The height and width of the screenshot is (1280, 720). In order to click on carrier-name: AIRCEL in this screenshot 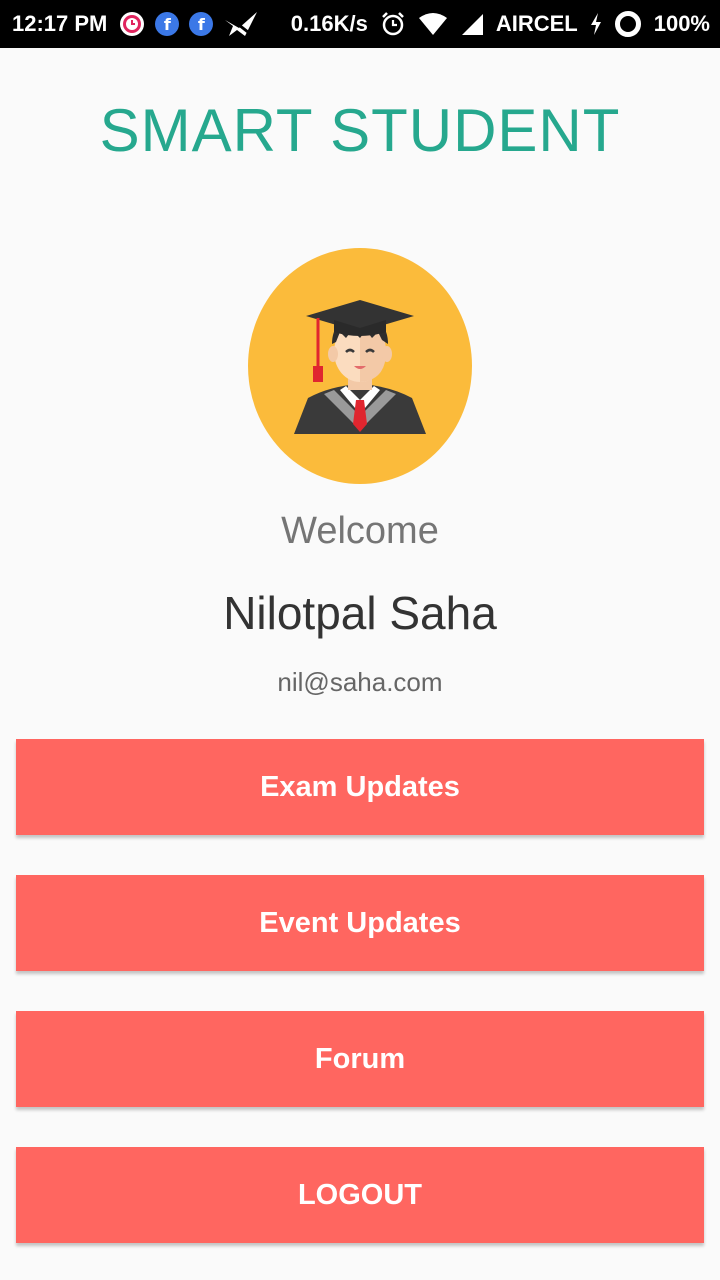, I will do `click(536, 23)`.